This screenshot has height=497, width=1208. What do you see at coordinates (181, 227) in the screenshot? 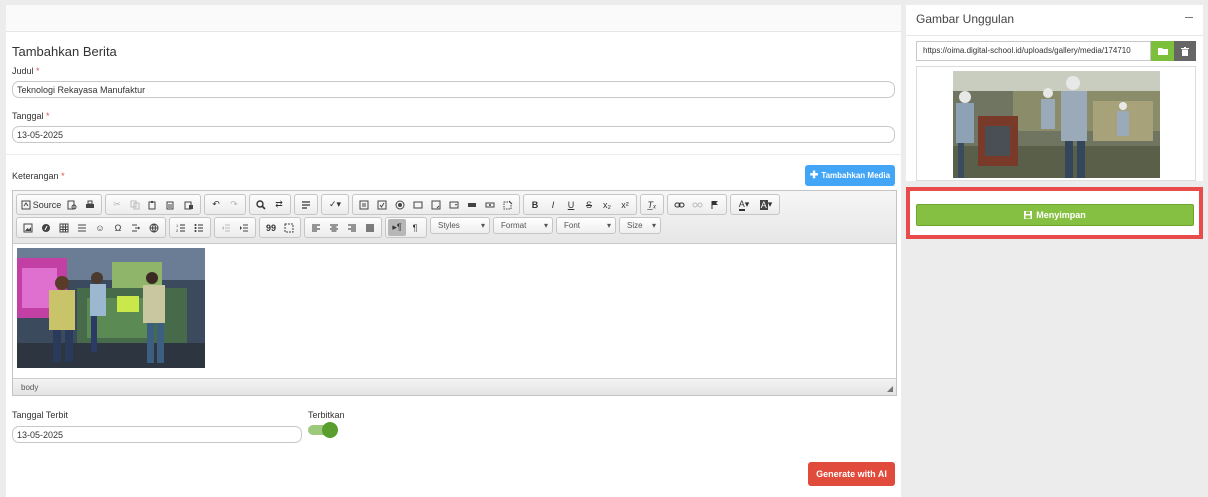
I see `numbered-list-icon: 12` at bounding box center [181, 227].